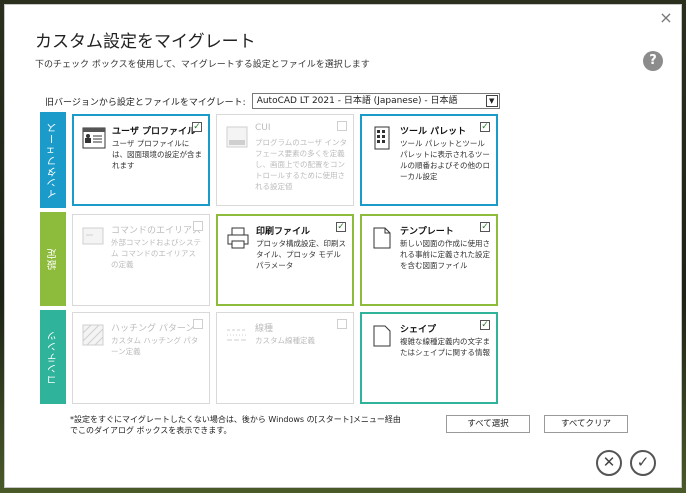  Describe the element at coordinates (433, 132) in the screenshot. I see `card-name: ツール パレット` at that location.